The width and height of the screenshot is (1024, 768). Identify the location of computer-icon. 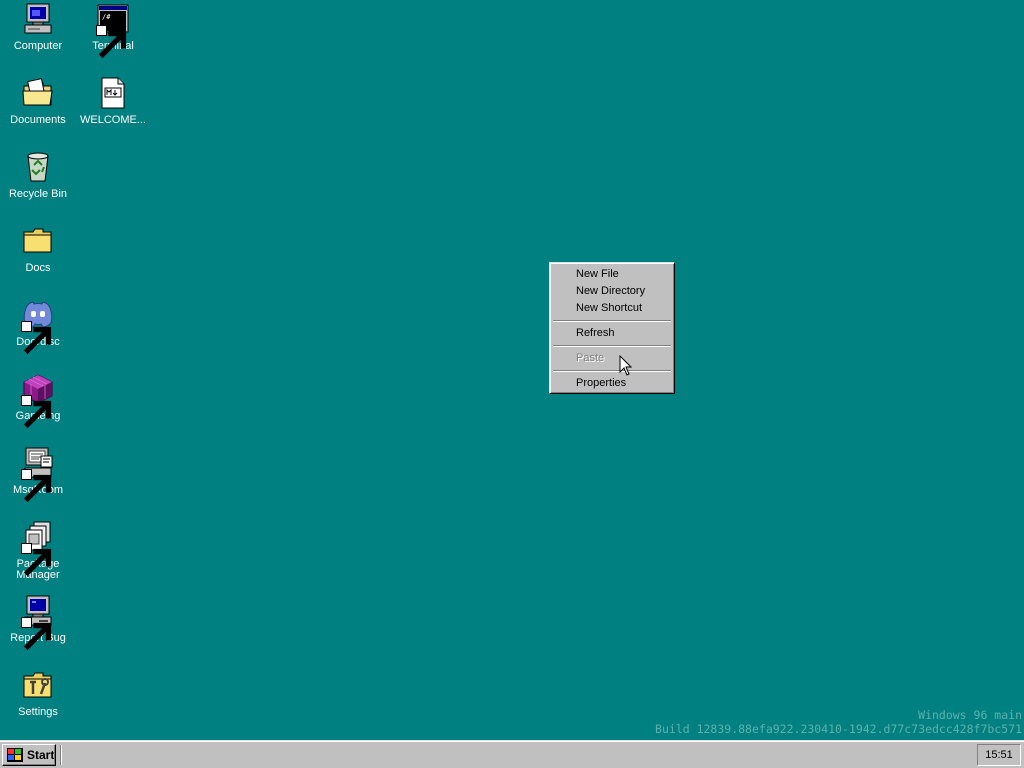
(38, 19).